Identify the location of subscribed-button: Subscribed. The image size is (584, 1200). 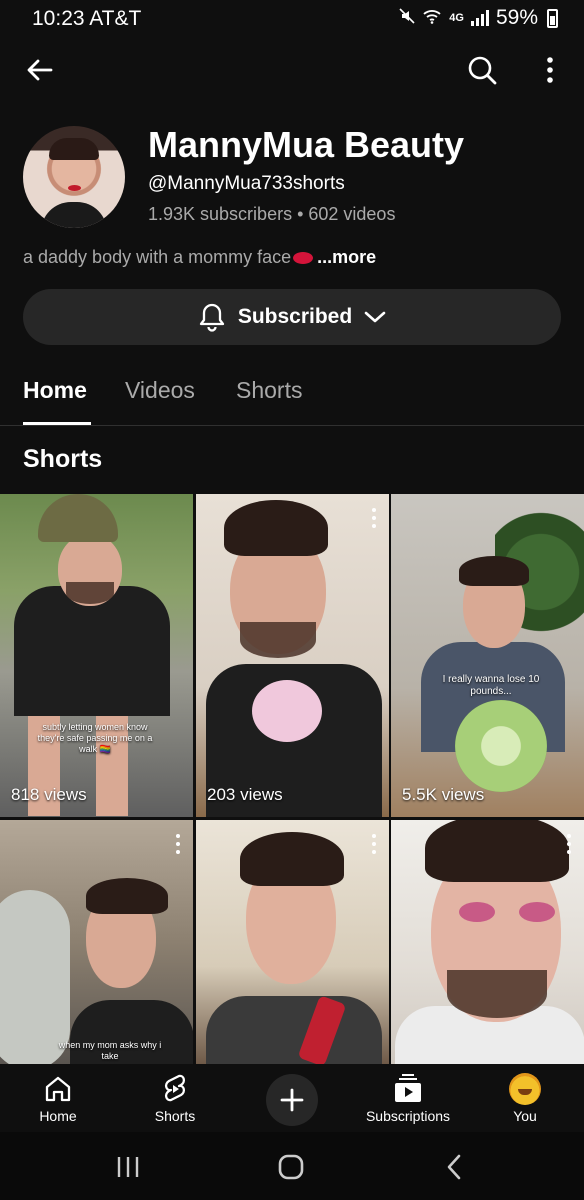
(292, 317).